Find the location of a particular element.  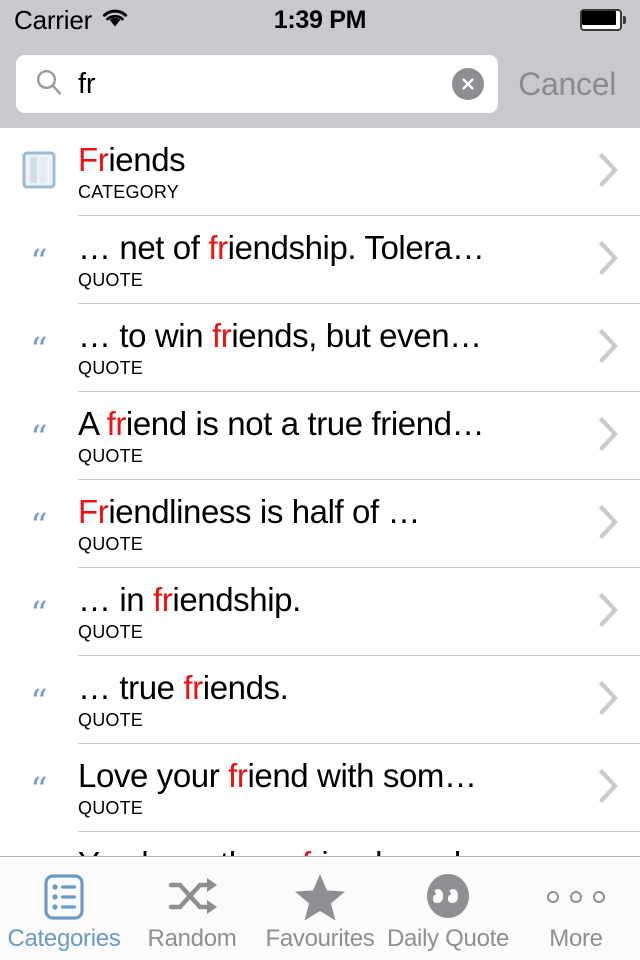

category-book-icon is located at coordinates (39, 172).